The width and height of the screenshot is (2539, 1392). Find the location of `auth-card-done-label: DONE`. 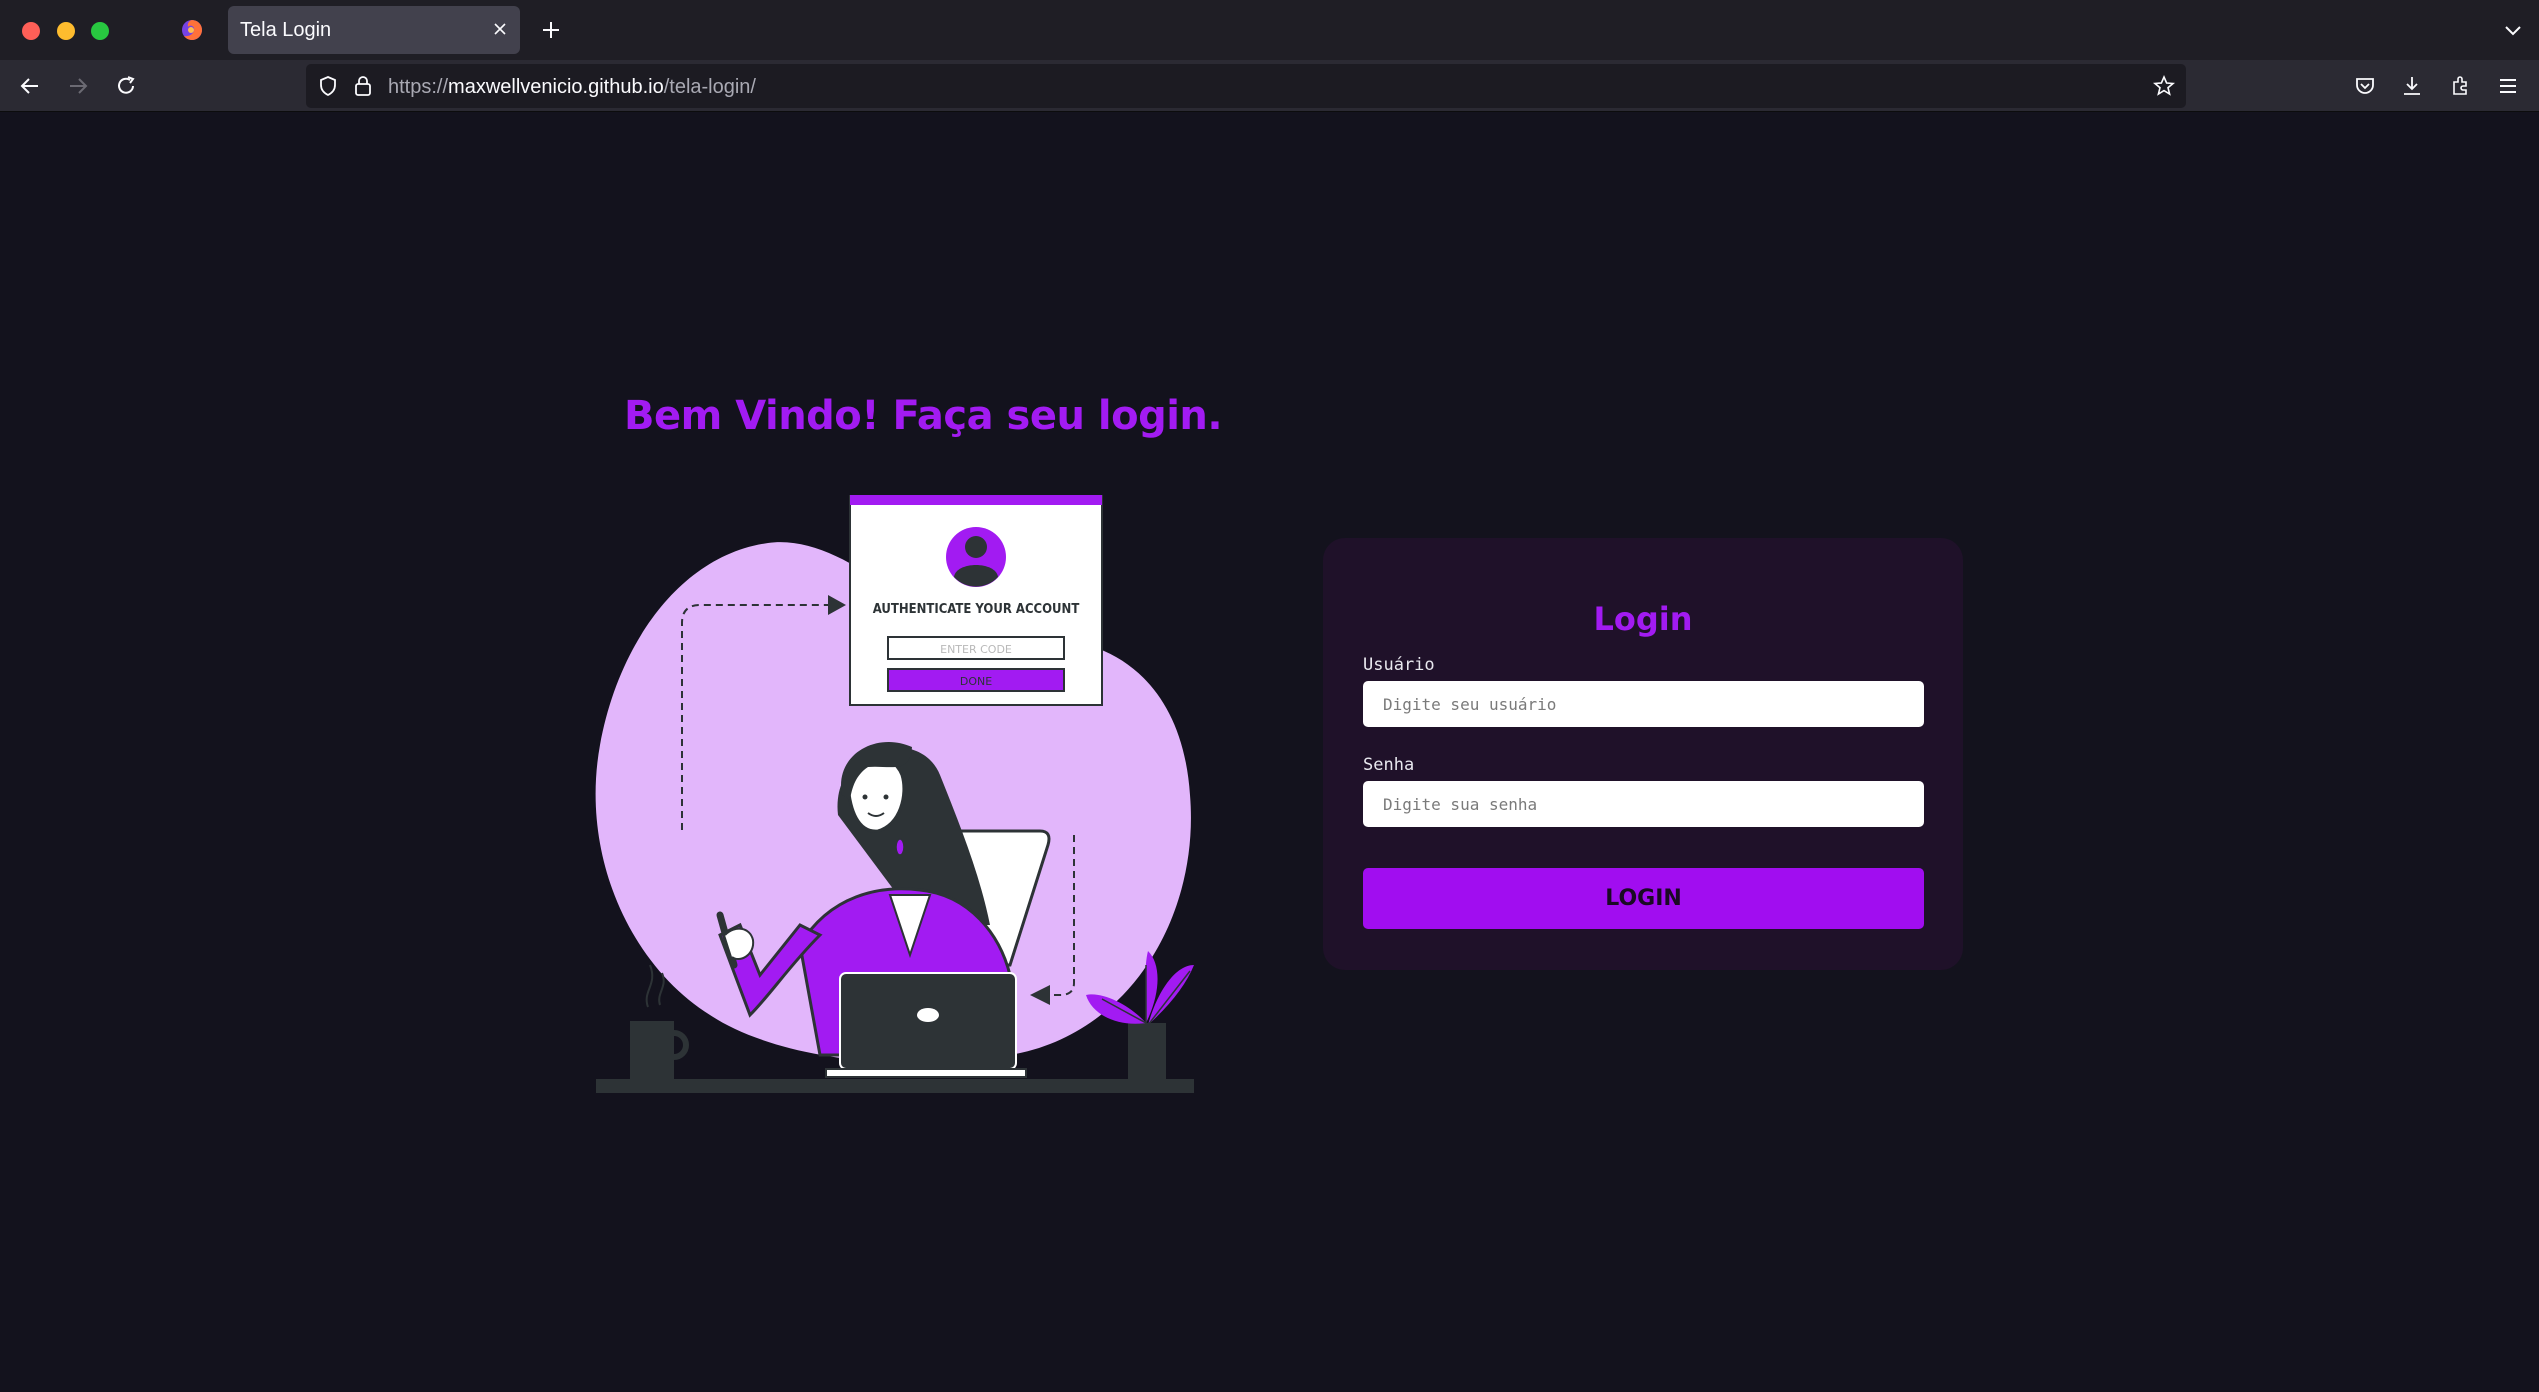

auth-card-done-label: DONE is located at coordinates (976, 681).